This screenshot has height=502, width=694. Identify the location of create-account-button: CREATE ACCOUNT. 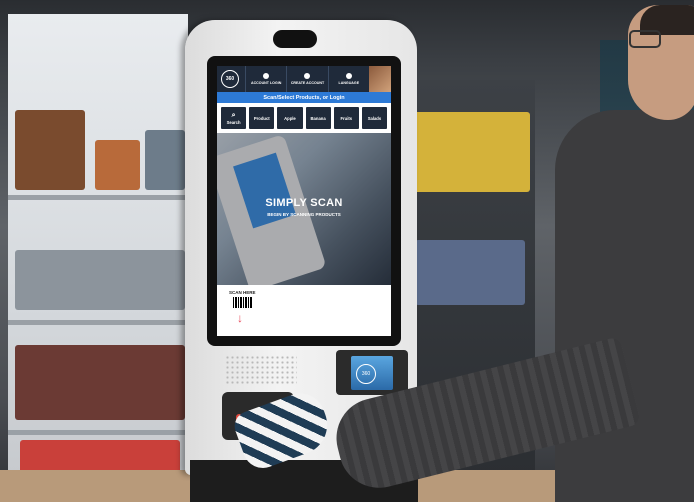
(306, 79).